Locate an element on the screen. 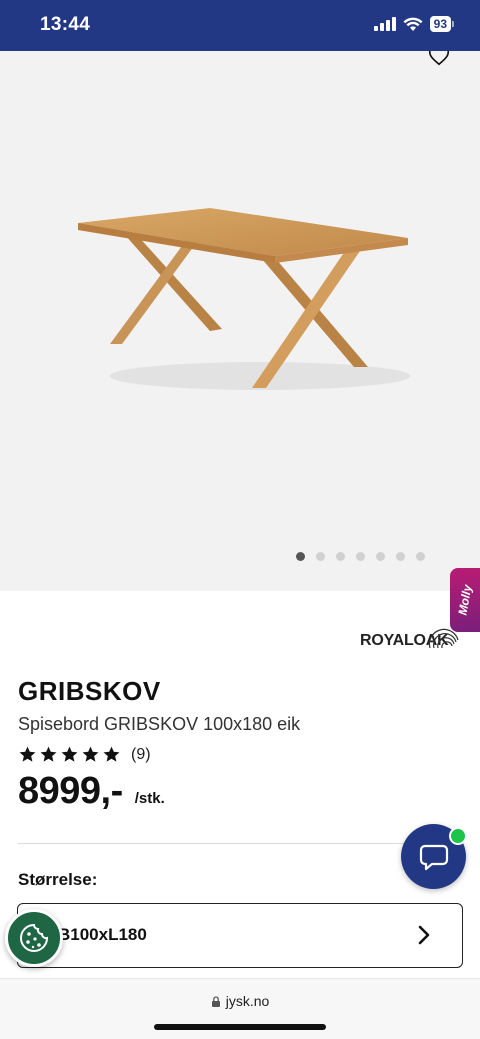  product-rating: (9) is located at coordinates (84, 754).